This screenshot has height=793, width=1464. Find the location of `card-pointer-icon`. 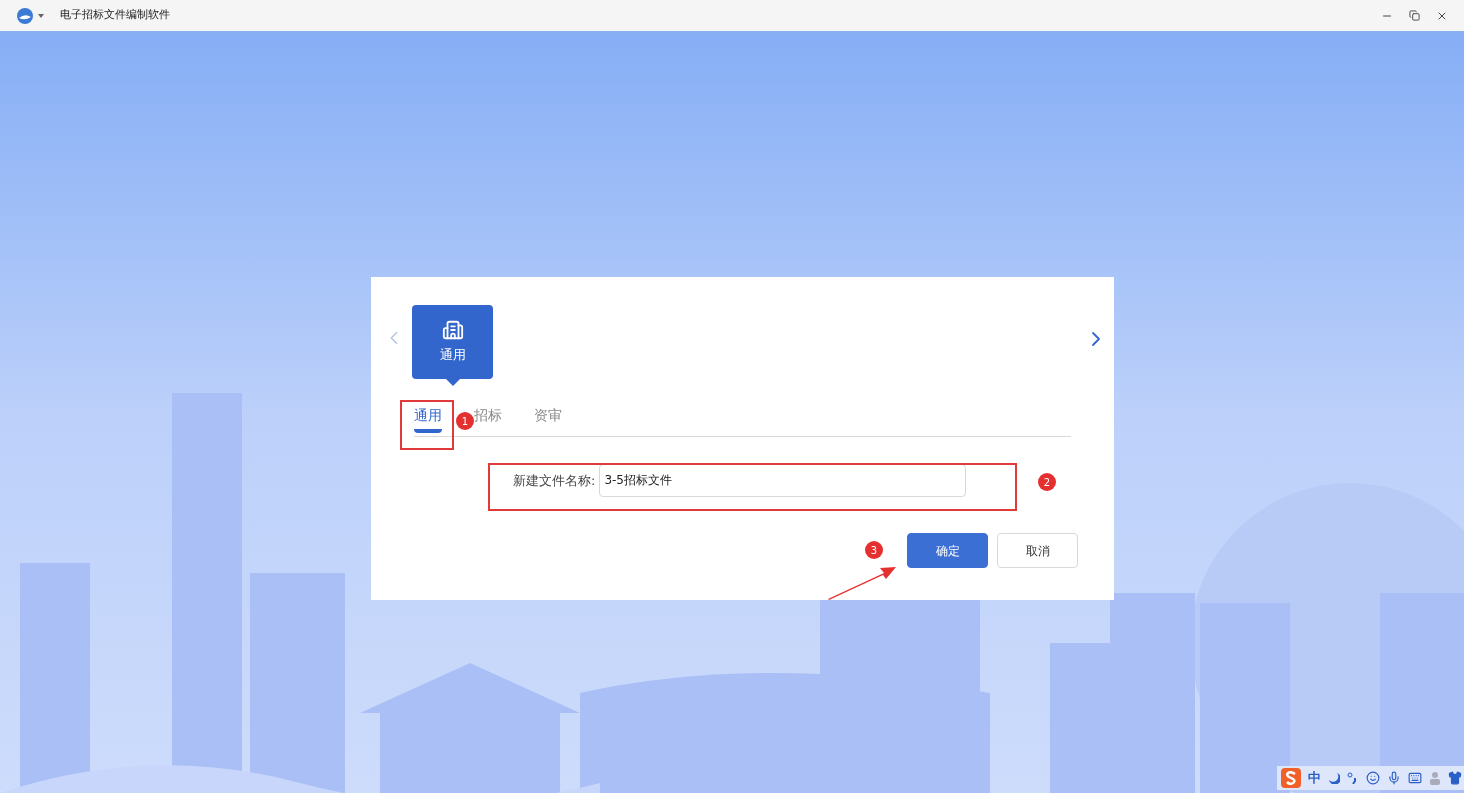

card-pointer-icon is located at coordinates (453, 382).